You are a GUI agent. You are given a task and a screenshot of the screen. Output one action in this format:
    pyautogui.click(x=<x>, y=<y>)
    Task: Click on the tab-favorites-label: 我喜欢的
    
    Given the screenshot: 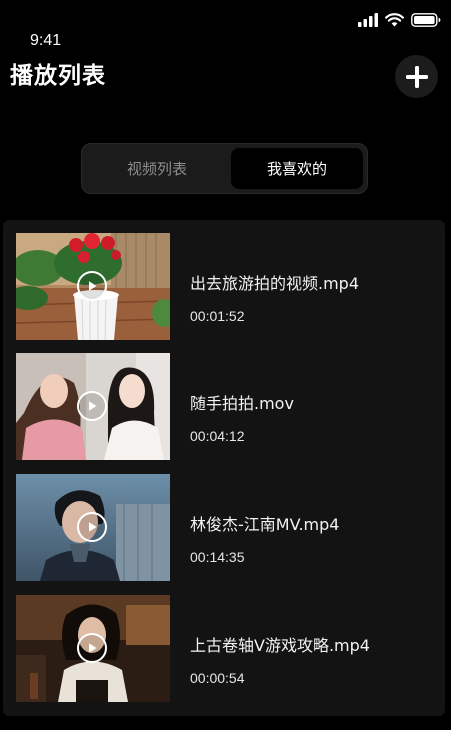 What is the action you would take?
    pyautogui.click(x=296, y=169)
    